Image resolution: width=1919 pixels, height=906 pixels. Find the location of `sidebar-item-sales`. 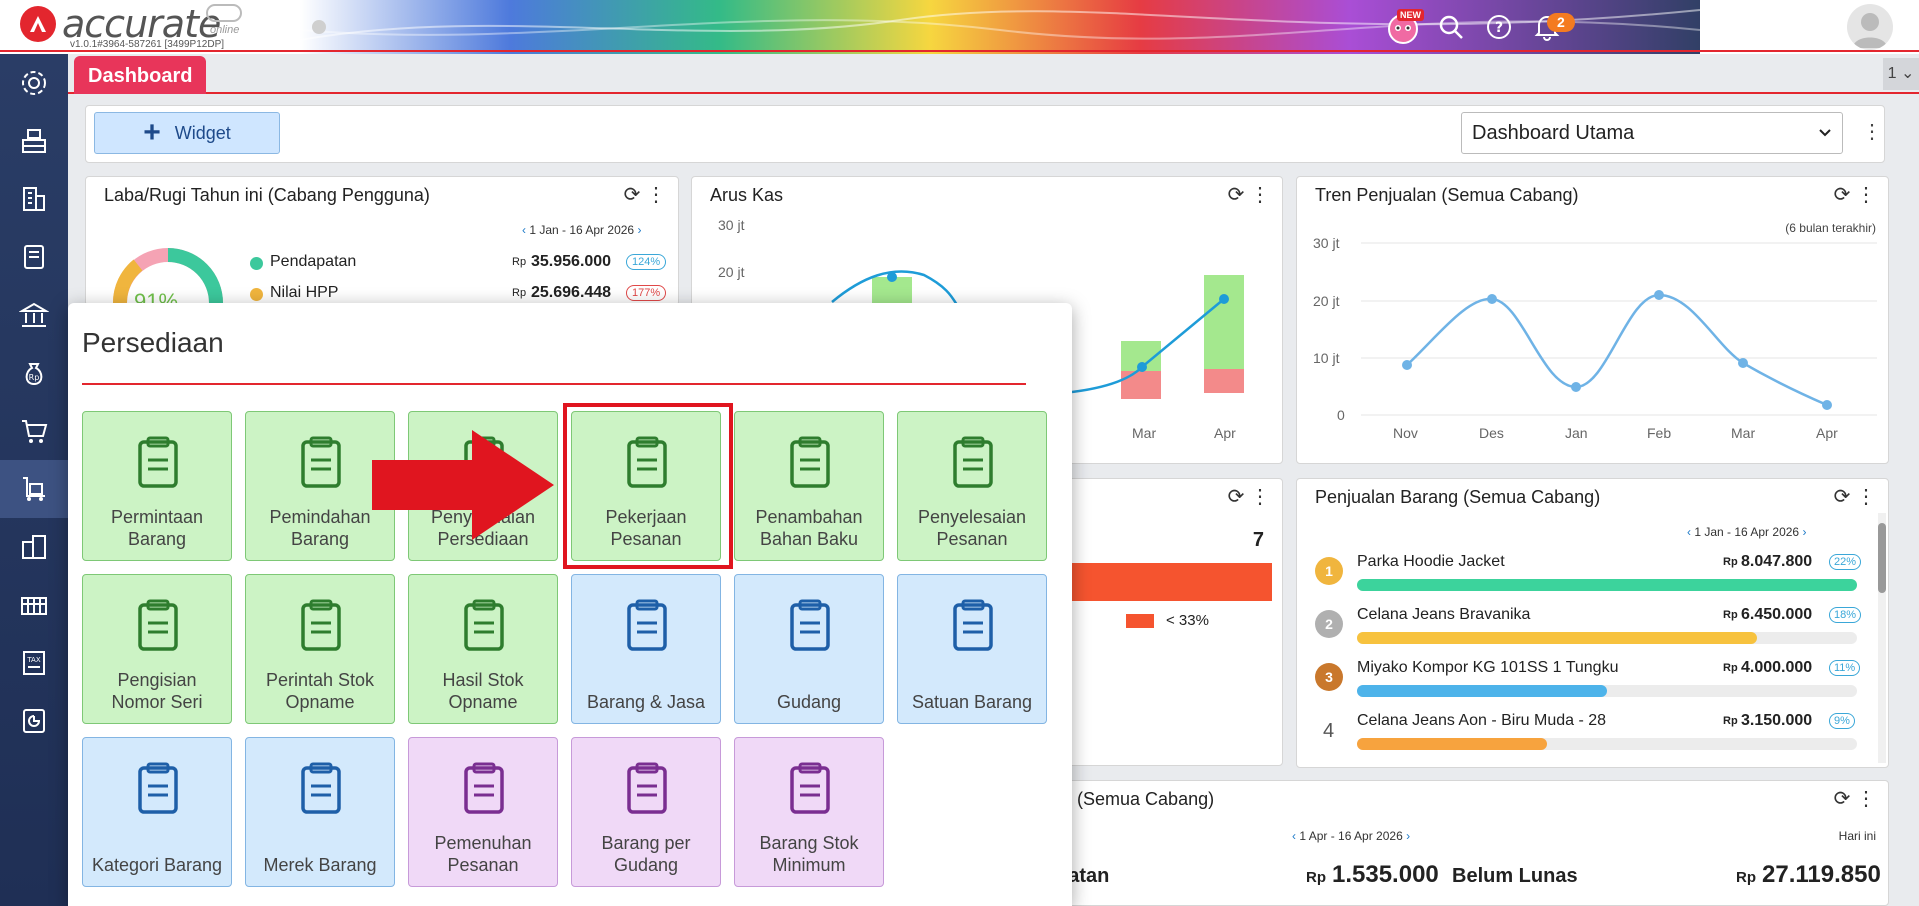

sidebar-item-sales is located at coordinates (34, 431).